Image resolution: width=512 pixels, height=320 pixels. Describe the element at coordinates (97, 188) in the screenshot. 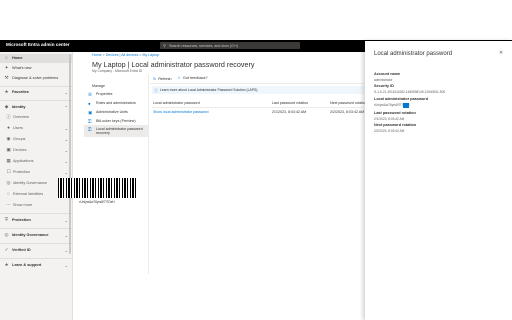

I see `password-barcode` at that location.